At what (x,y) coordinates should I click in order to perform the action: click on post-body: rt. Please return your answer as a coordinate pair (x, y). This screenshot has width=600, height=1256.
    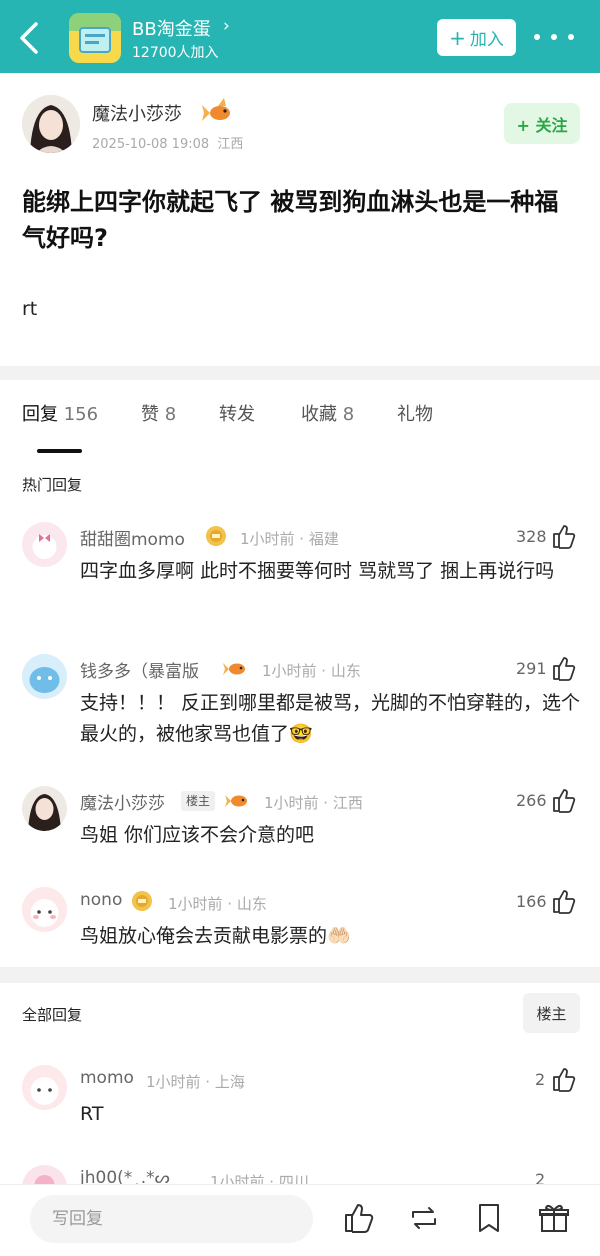
    Looking at the image, I should click on (30, 309).